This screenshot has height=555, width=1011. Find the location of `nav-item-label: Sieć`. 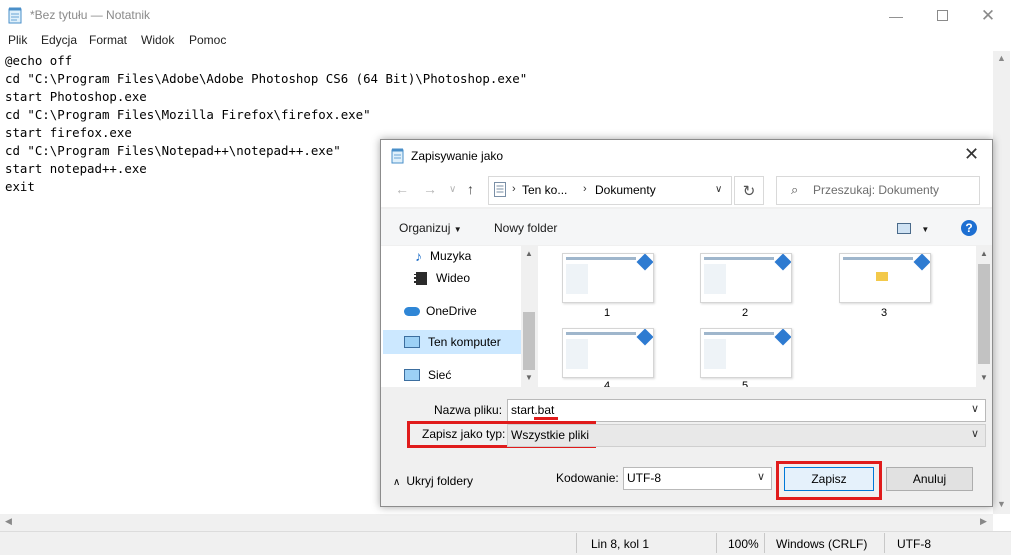

nav-item-label: Sieć is located at coordinates (440, 375).